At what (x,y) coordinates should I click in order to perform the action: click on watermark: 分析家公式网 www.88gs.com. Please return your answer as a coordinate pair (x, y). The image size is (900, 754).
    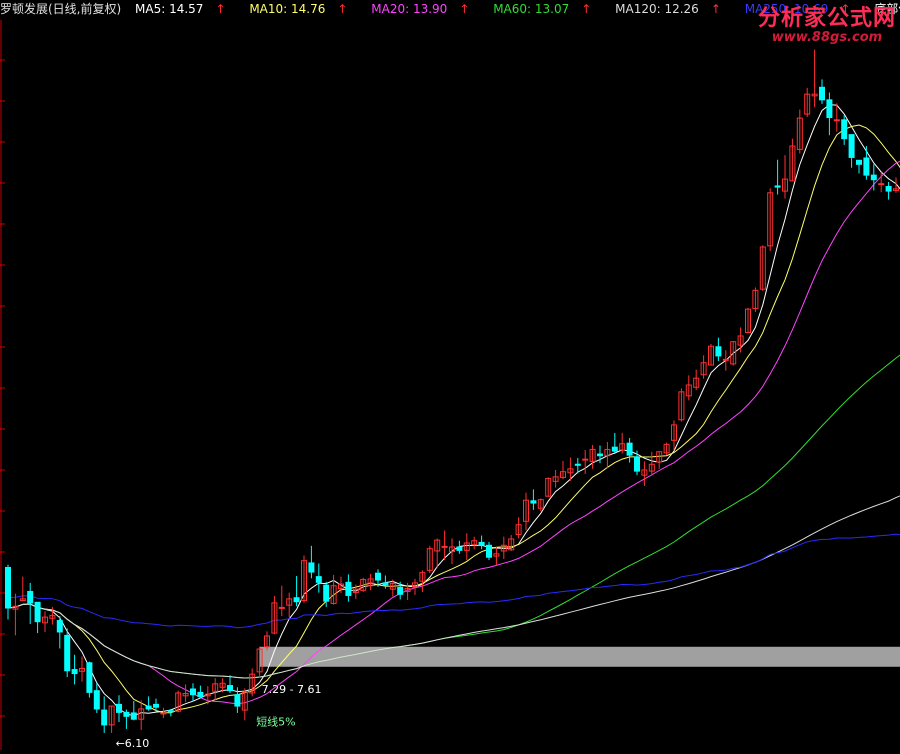
    Looking at the image, I should click on (827, 22).